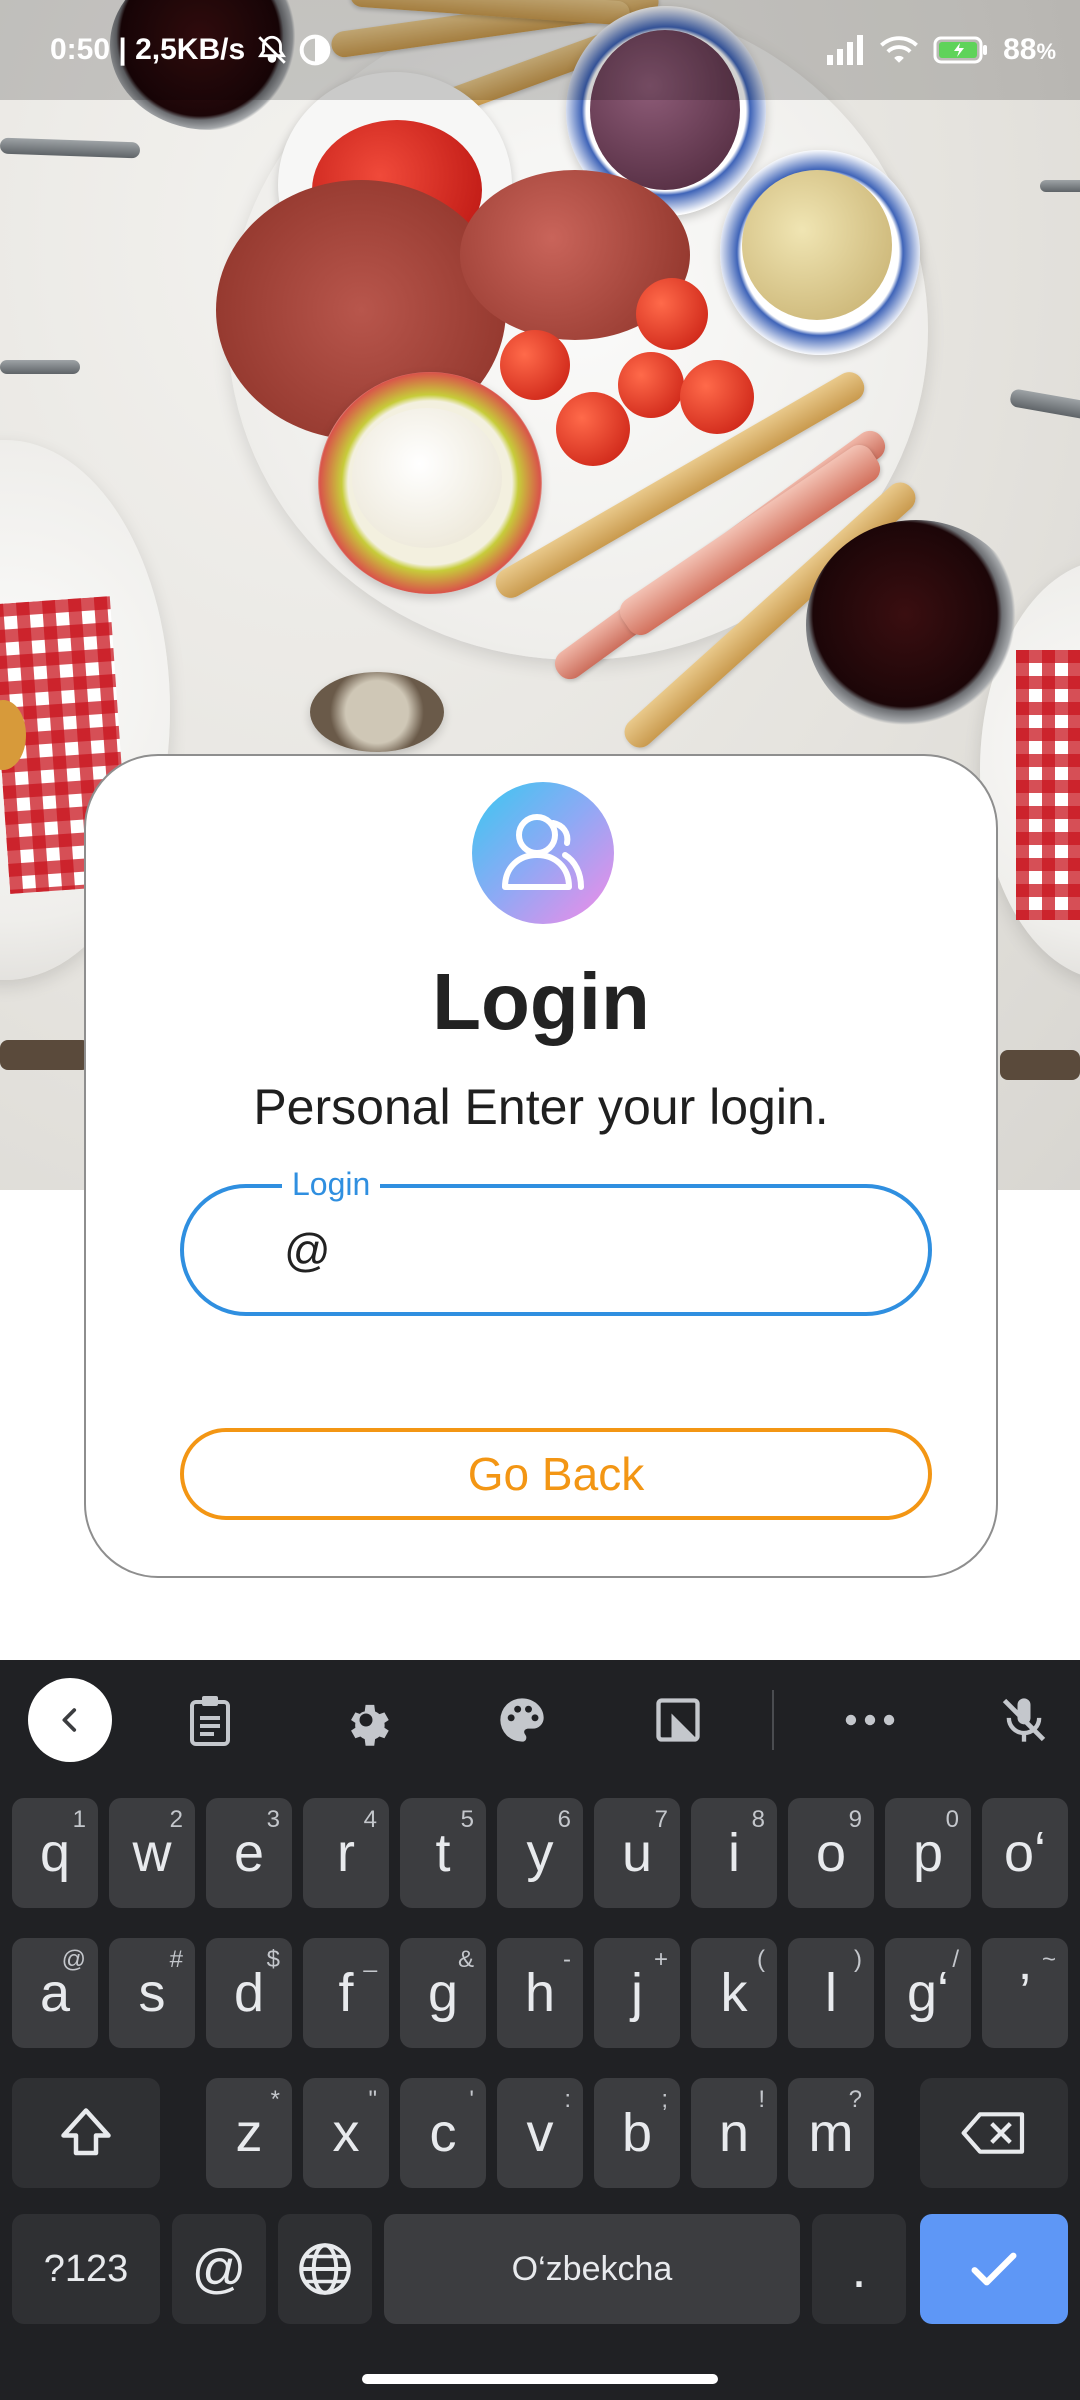 The height and width of the screenshot is (2400, 1080). I want to click on key-s: s #, so click(152, 1993).